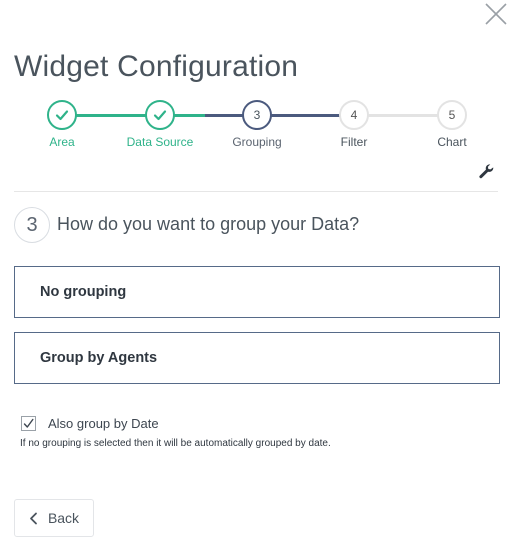  I want to click on wrench-icon, so click(486, 171).